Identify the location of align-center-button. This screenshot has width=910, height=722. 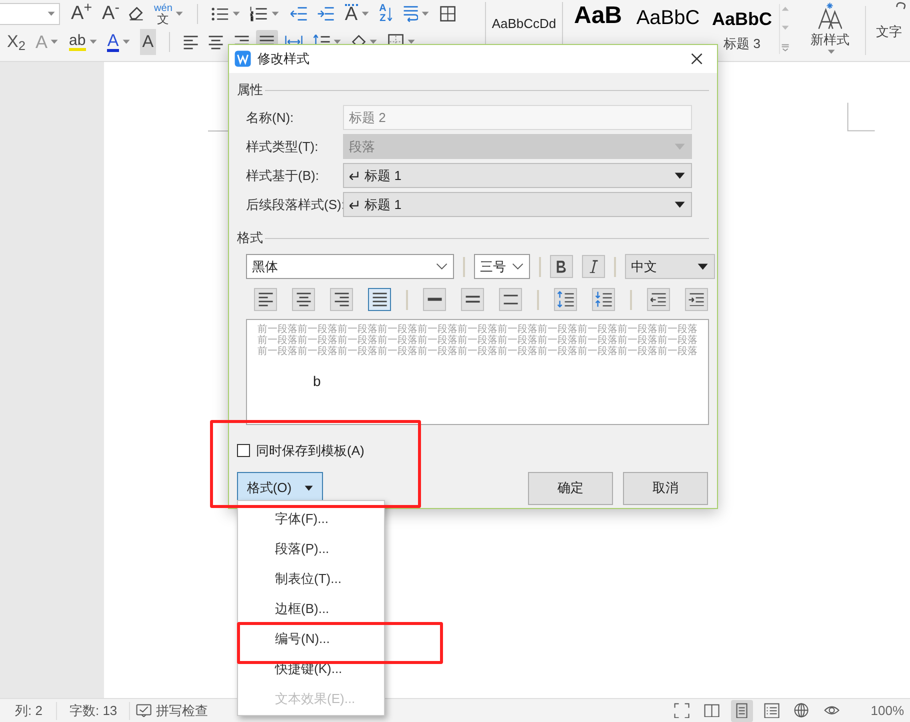
(303, 299).